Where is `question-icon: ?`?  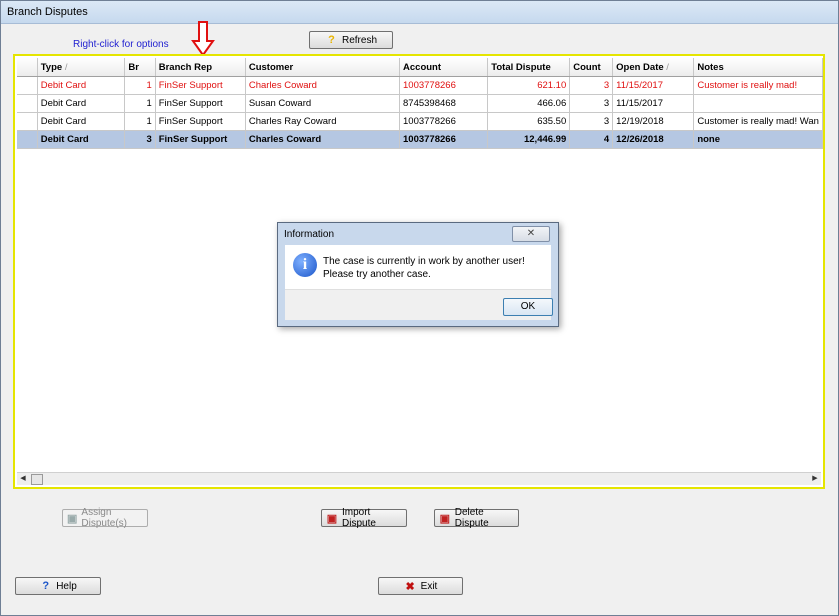
question-icon: ? is located at coordinates (331, 40).